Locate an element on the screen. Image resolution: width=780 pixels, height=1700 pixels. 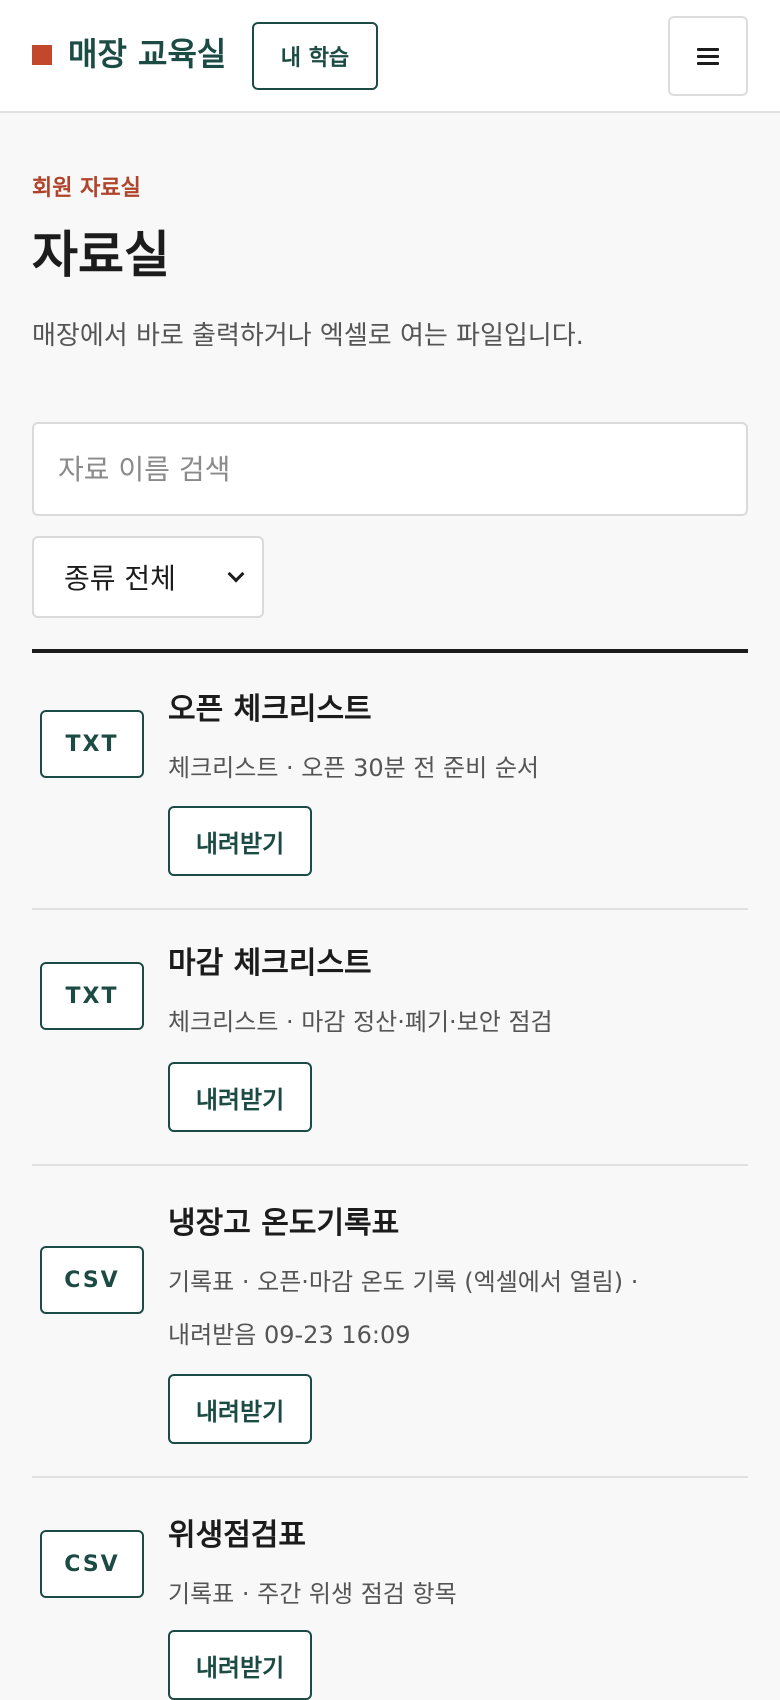
section-eyebrow: 회원 자료실 is located at coordinates (86, 188).